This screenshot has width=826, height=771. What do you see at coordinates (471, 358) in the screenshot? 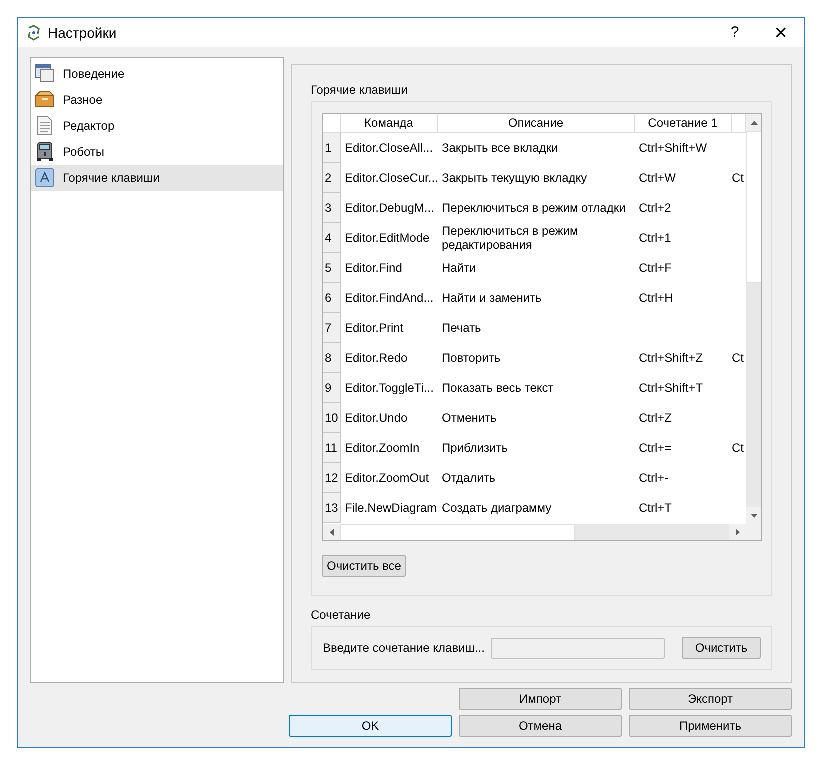
I see `table-cell-text: Повторить` at bounding box center [471, 358].